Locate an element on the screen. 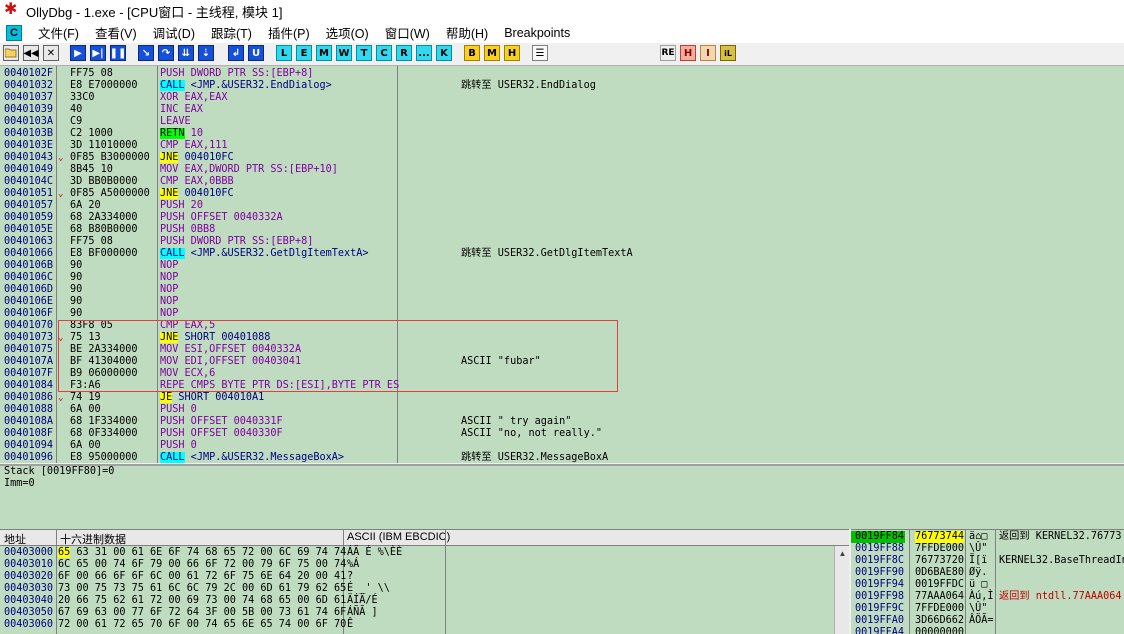 The image size is (1124, 634). stack-ascii: Ï[ï is located at coordinates (978, 560).